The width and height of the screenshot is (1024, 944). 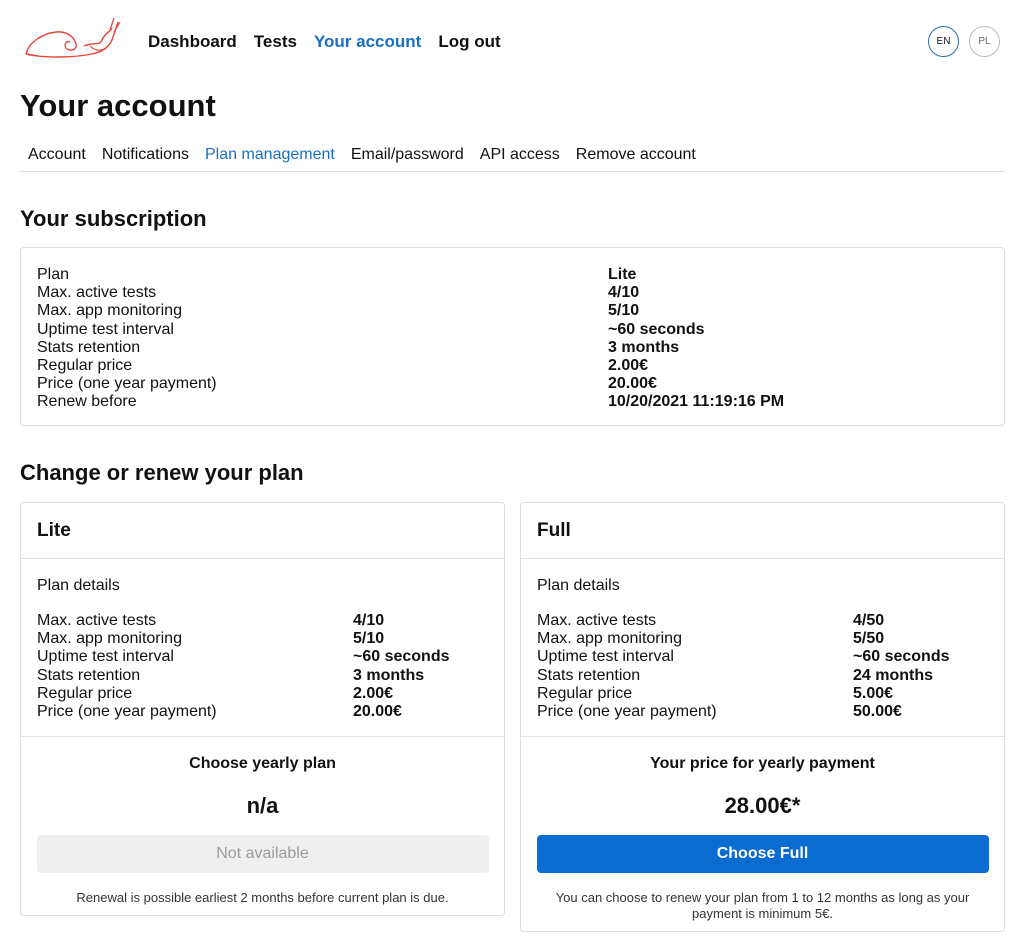 What do you see at coordinates (762, 712) in the screenshot?
I see `plan-row: Price (one year payment) 50.00€` at bounding box center [762, 712].